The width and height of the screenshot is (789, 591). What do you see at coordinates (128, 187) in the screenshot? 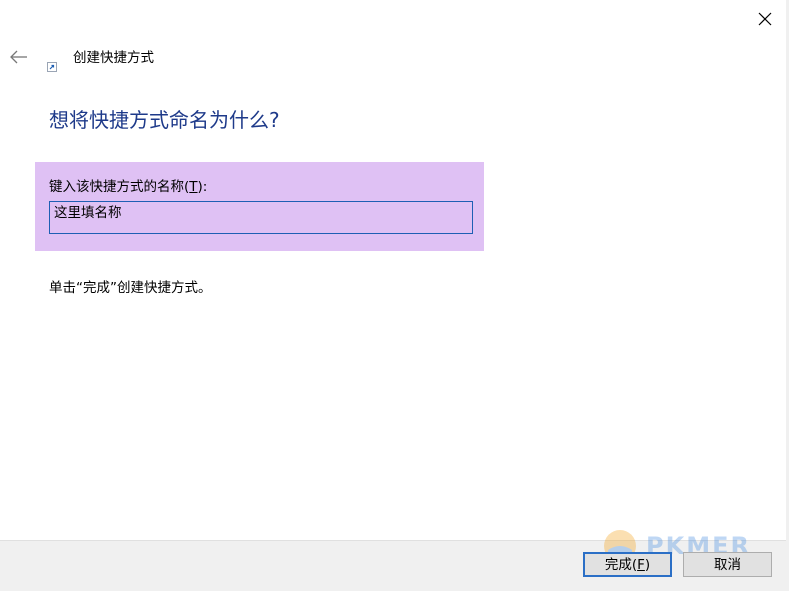
I see `name-field-label: 键入该快捷方式的名称(T):` at bounding box center [128, 187].